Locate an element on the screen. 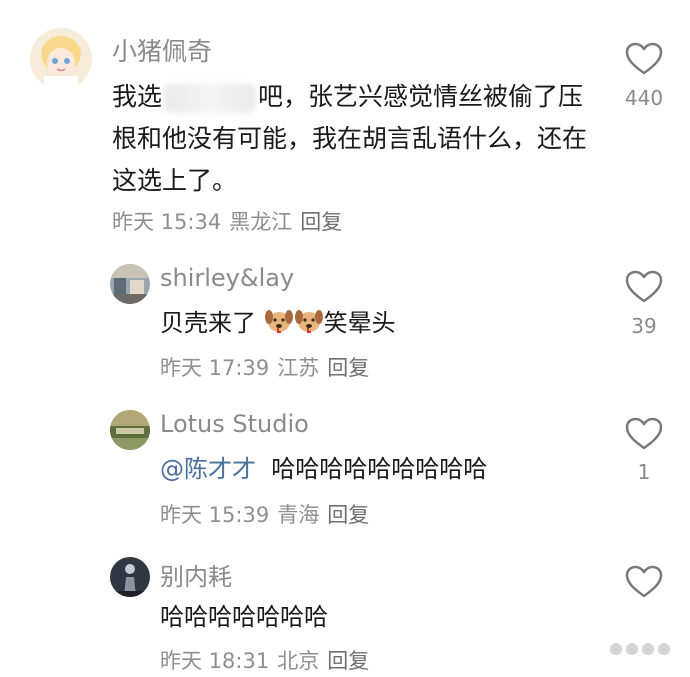  comment-meta: 昨天 18:31 北京 回复 is located at coordinates (268, 660).